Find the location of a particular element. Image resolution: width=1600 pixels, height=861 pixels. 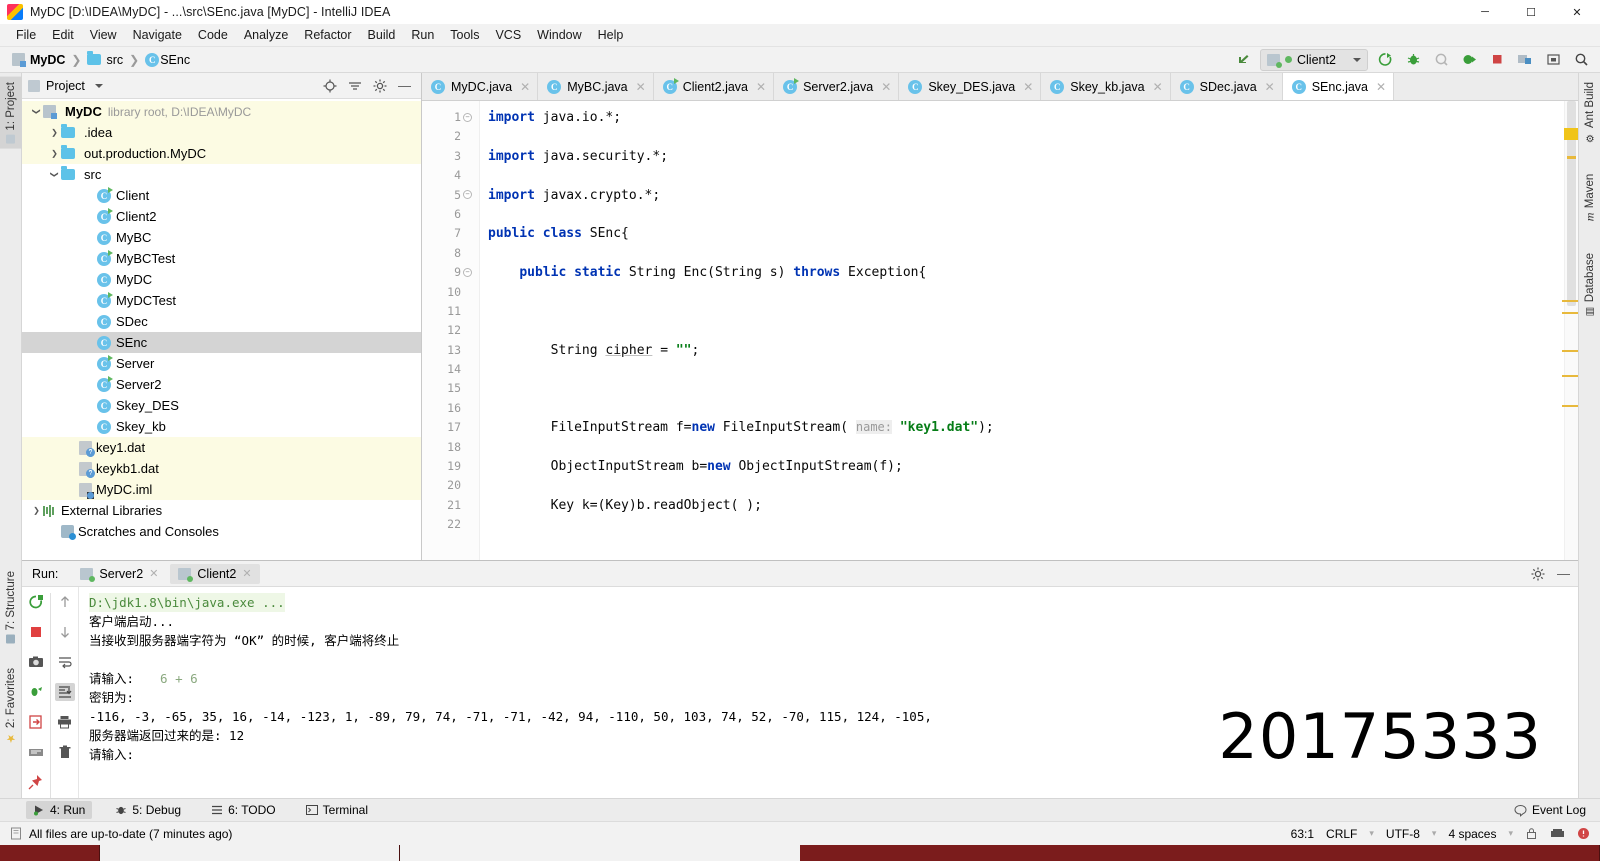

collapse-all-icon is located at coordinates (355, 86).